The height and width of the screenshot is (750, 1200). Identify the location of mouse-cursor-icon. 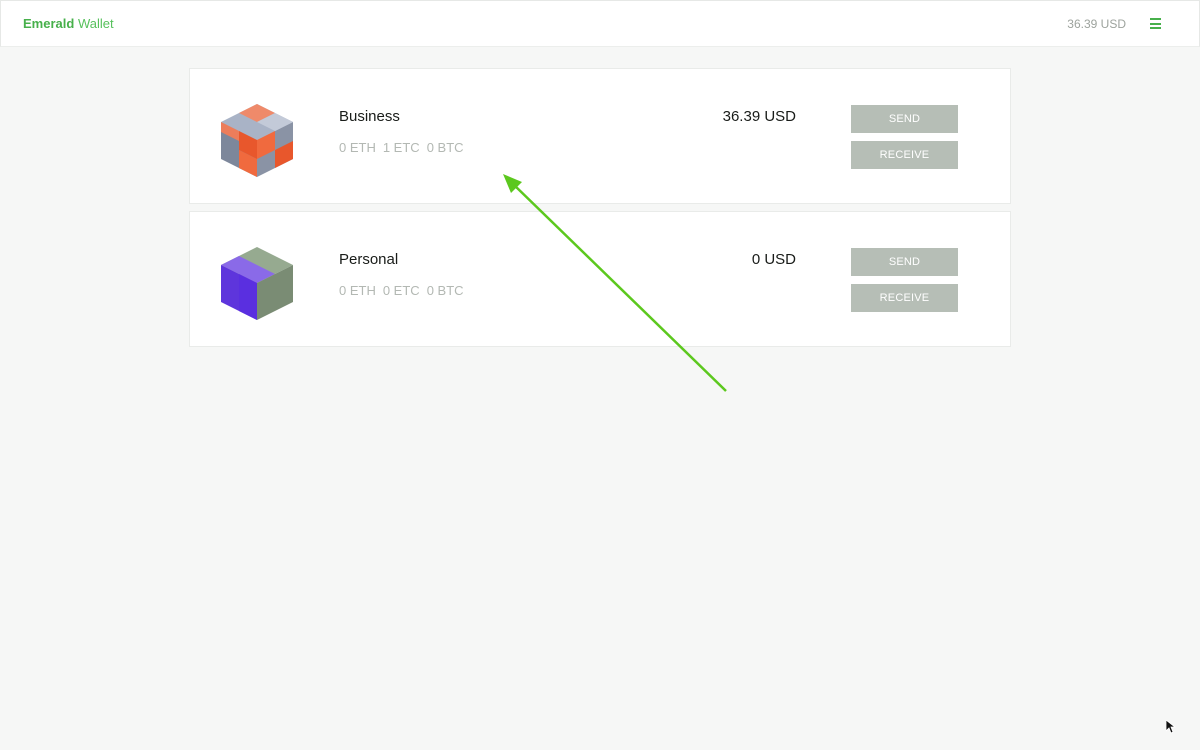
(1171, 727).